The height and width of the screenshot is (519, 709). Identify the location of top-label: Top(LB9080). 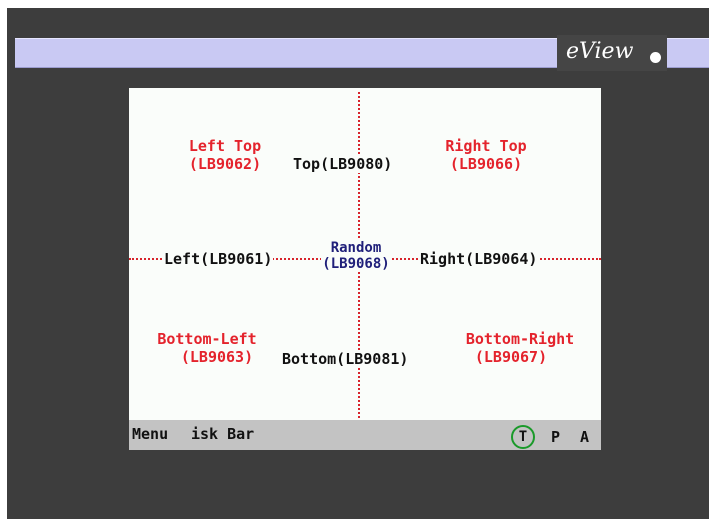
(343, 164).